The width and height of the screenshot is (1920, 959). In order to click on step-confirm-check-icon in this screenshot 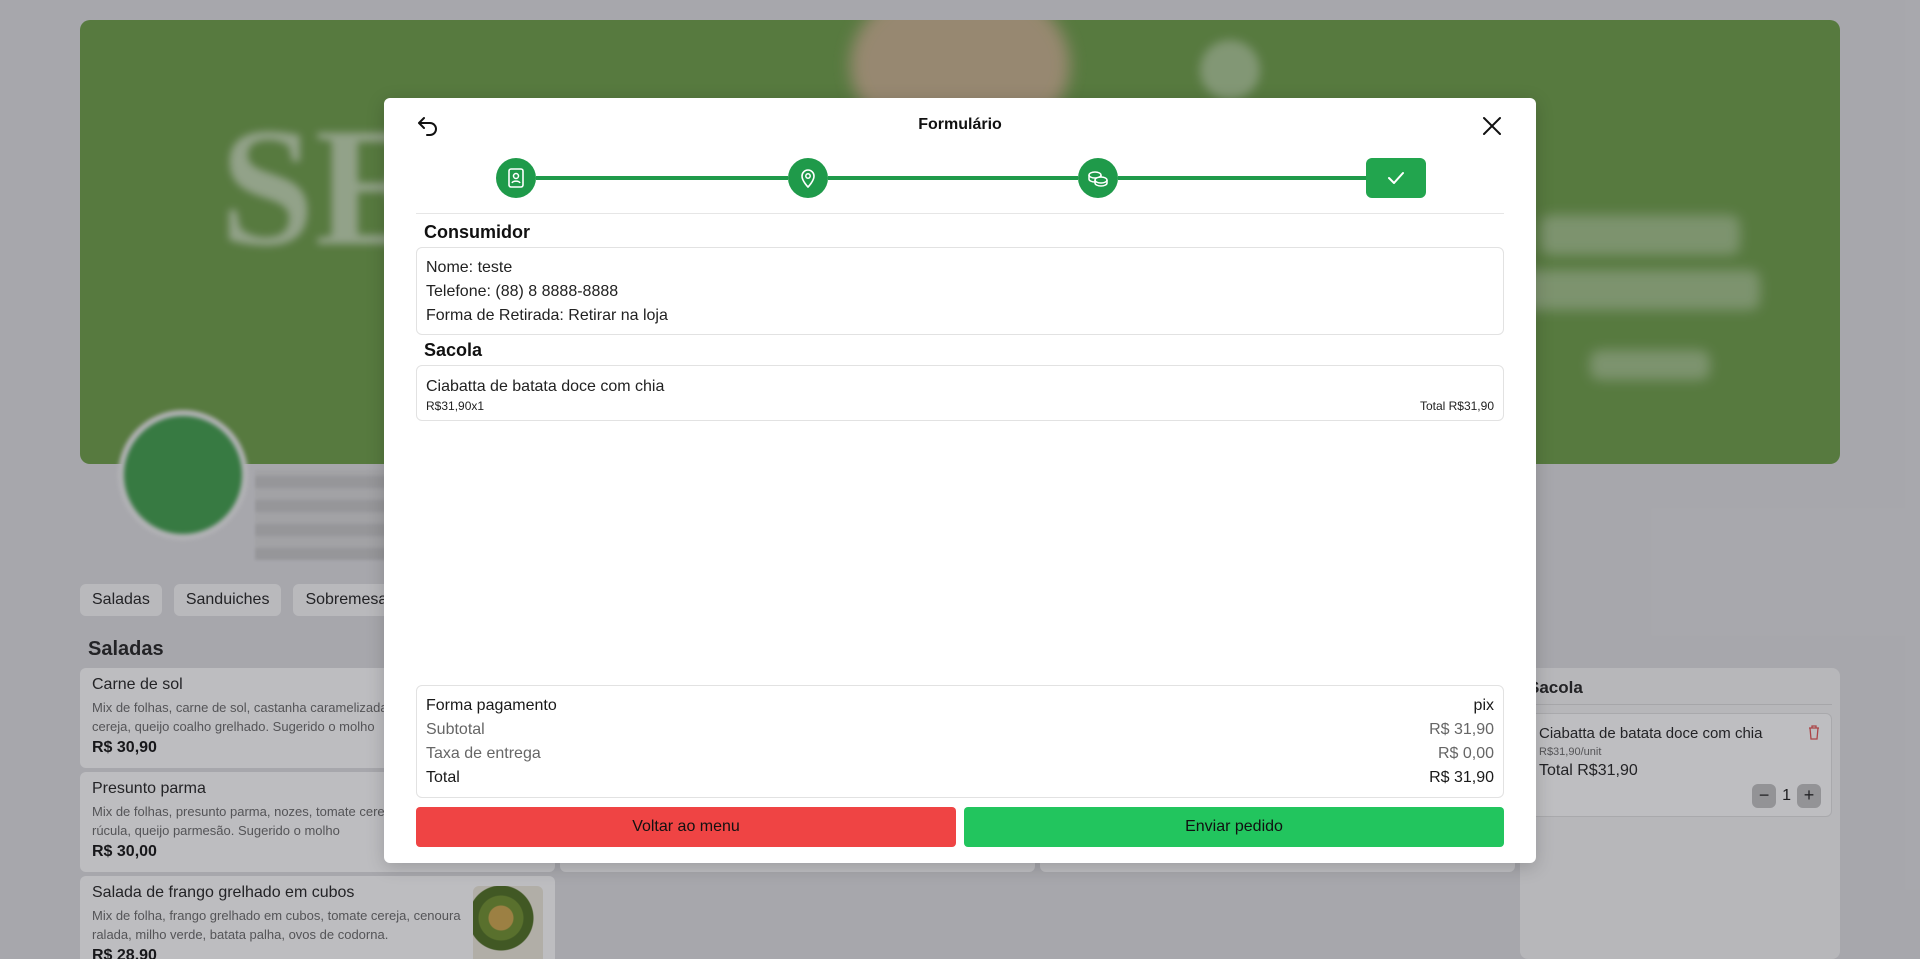, I will do `click(1396, 178)`.